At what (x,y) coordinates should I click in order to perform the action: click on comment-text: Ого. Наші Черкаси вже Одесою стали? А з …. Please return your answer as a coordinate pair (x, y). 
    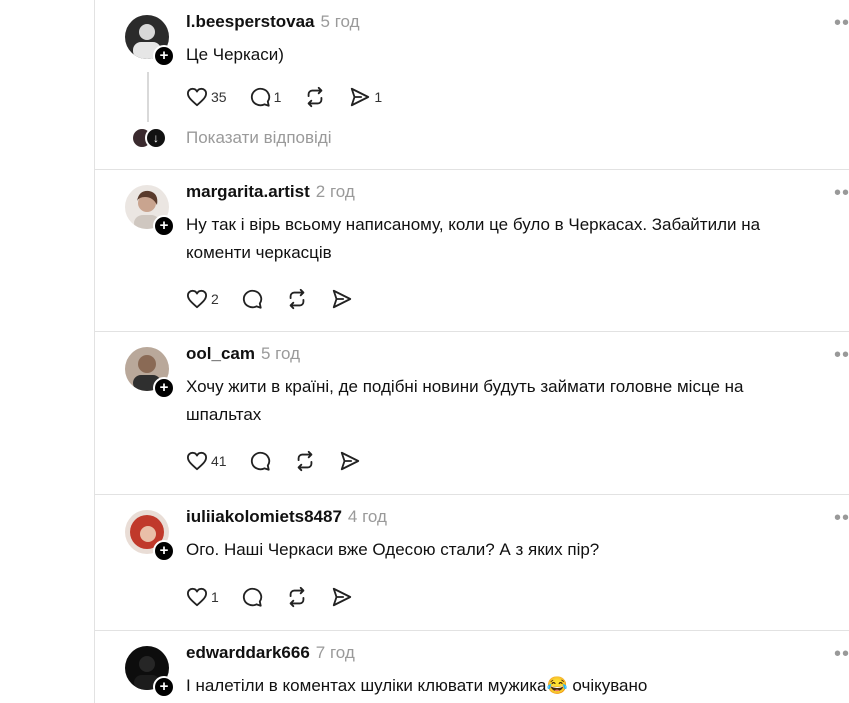
    Looking at the image, I should click on (393, 549).